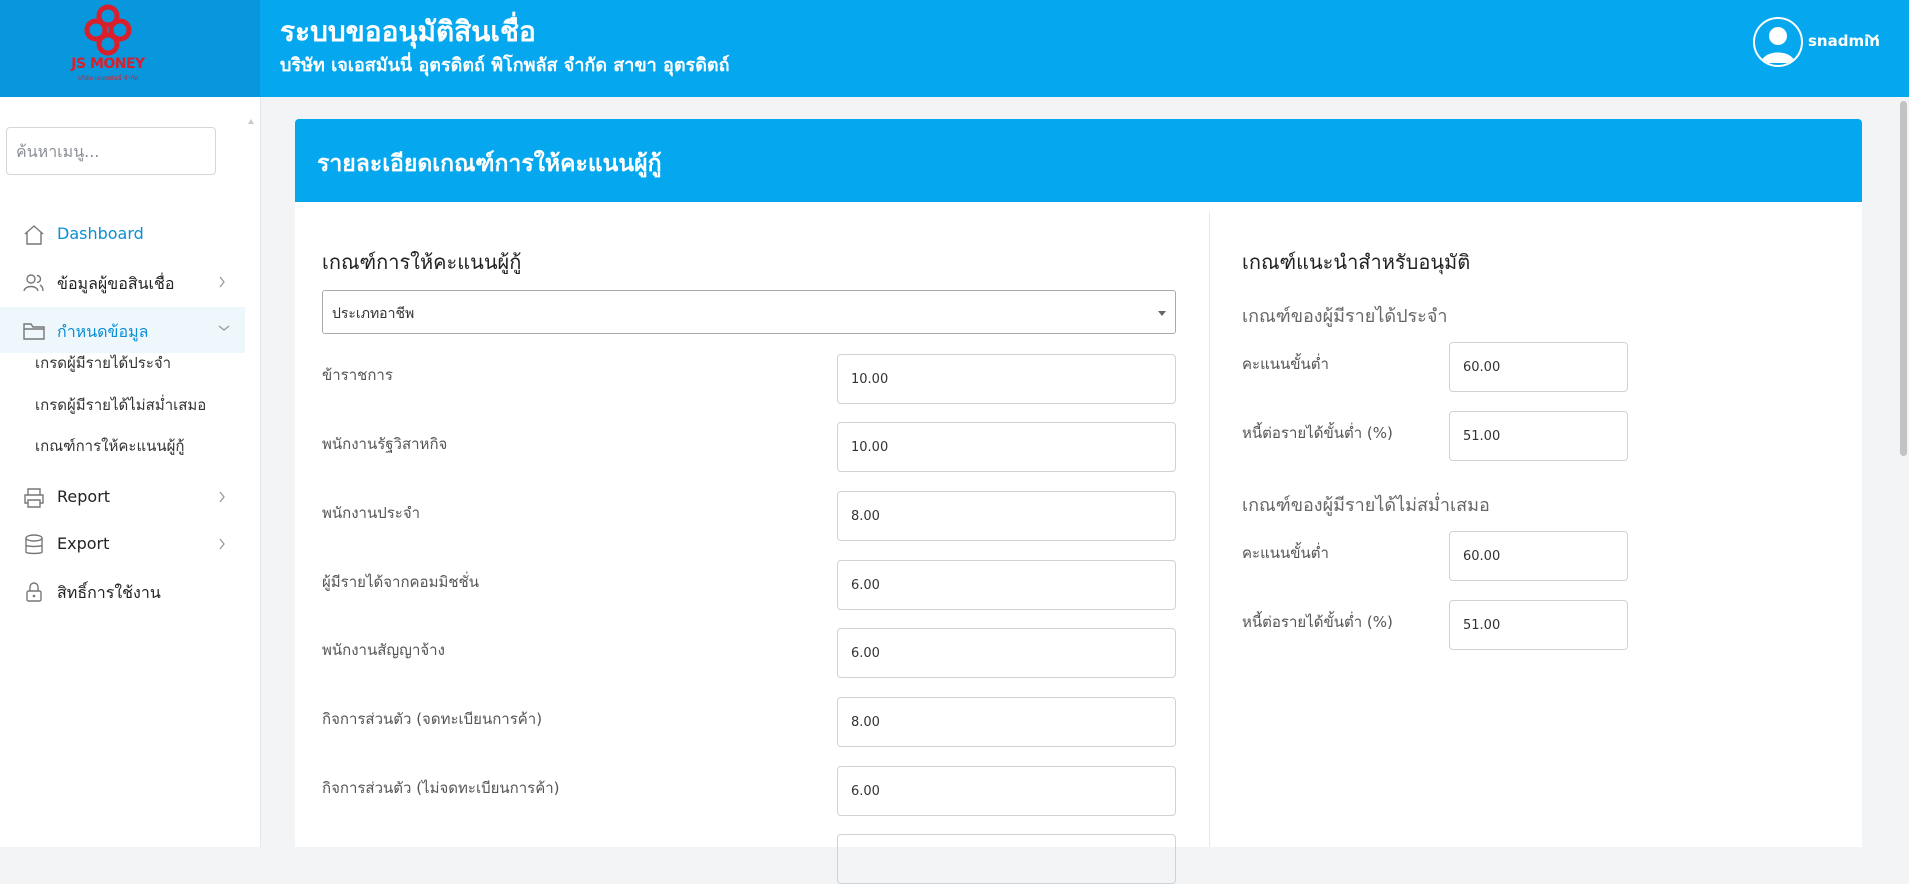 This screenshot has height=884, width=1909. I want to click on lock-icon, so click(34, 592).